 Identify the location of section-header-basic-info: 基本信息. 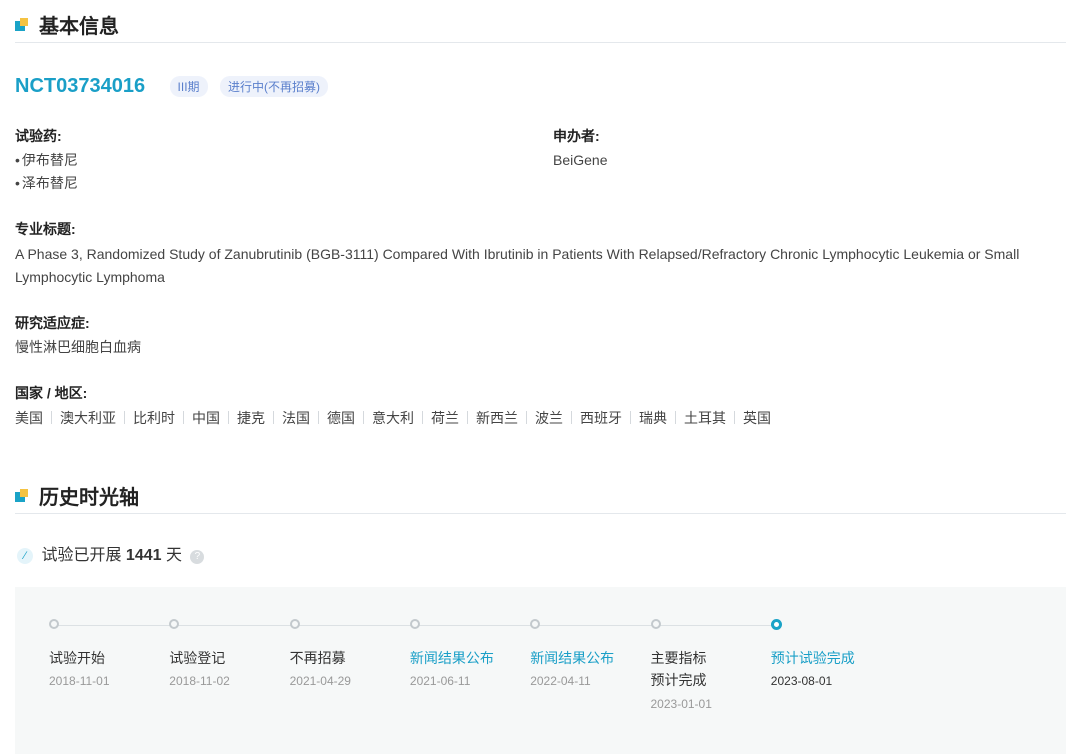
(540, 25).